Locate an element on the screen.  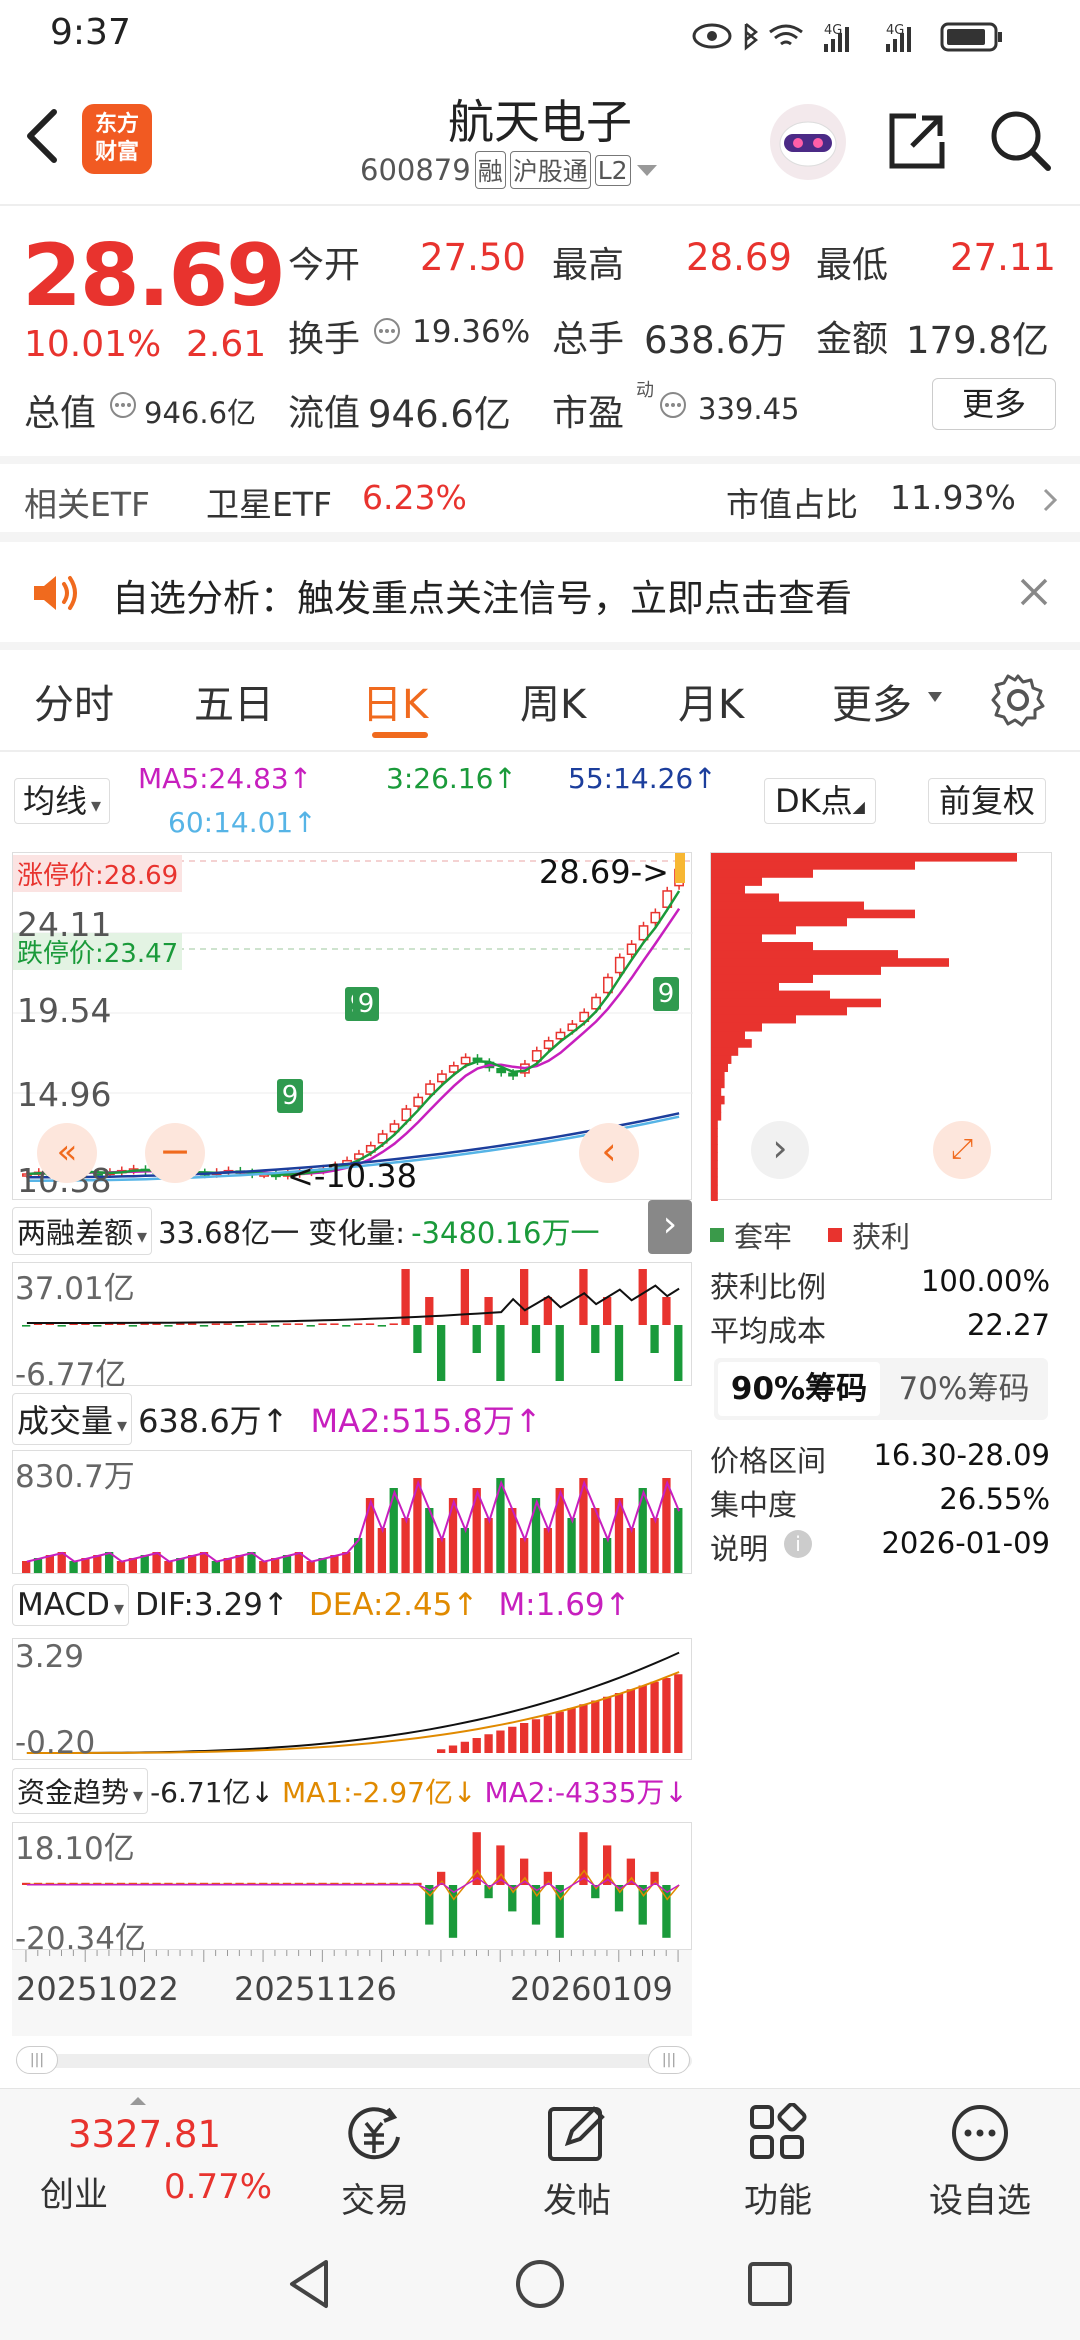
macd-select: MACD ▾ is located at coordinates (70, 1605).